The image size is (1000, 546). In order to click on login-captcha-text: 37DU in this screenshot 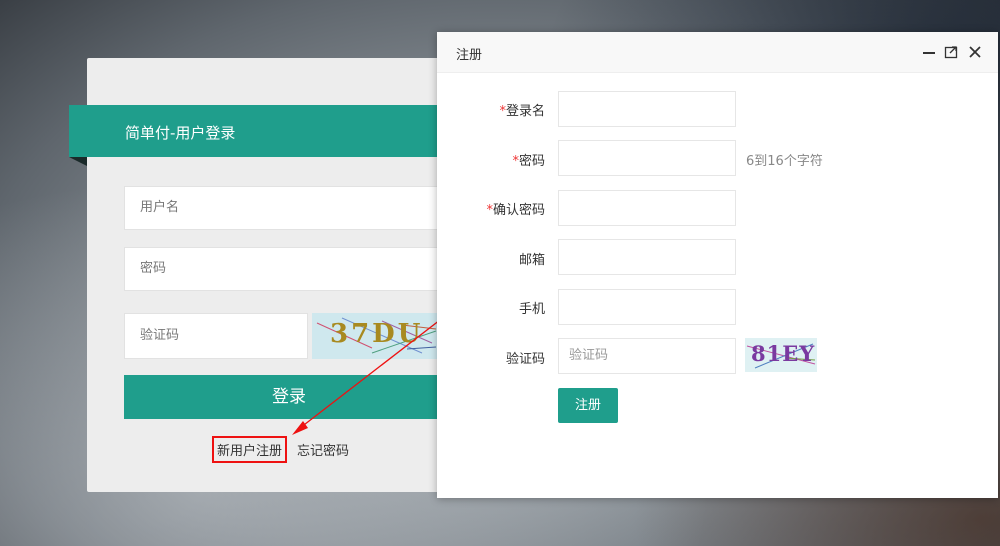, I will do `click(377, 334)`.